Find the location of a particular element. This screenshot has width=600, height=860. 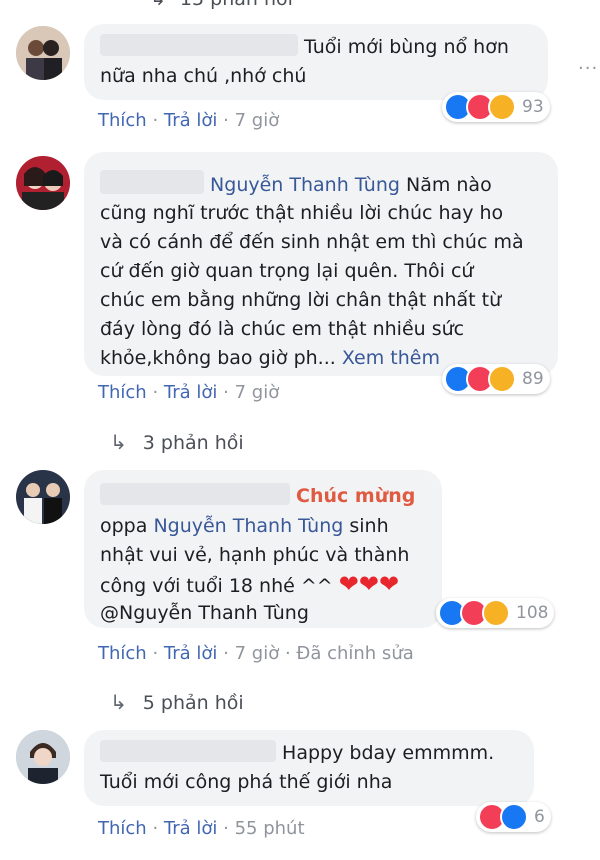

reactions-summary: 89 is located at coordinates (496, 379).